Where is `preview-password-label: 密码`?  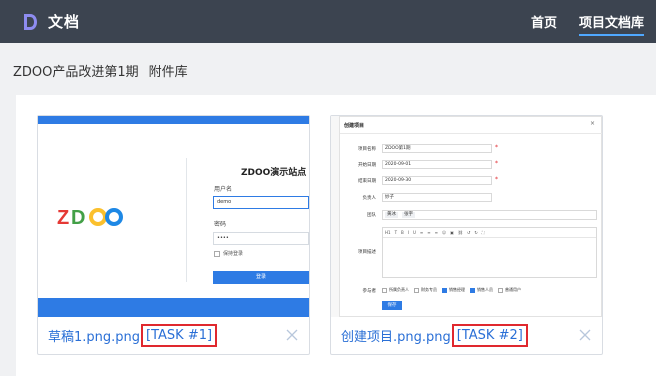 preview-password-label: 密码 is located at coordinates (220, 224).